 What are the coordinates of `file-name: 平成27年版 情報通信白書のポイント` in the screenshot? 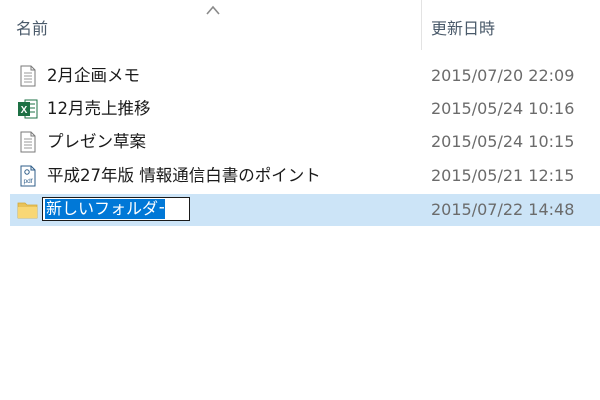 It's located at (184, 175).